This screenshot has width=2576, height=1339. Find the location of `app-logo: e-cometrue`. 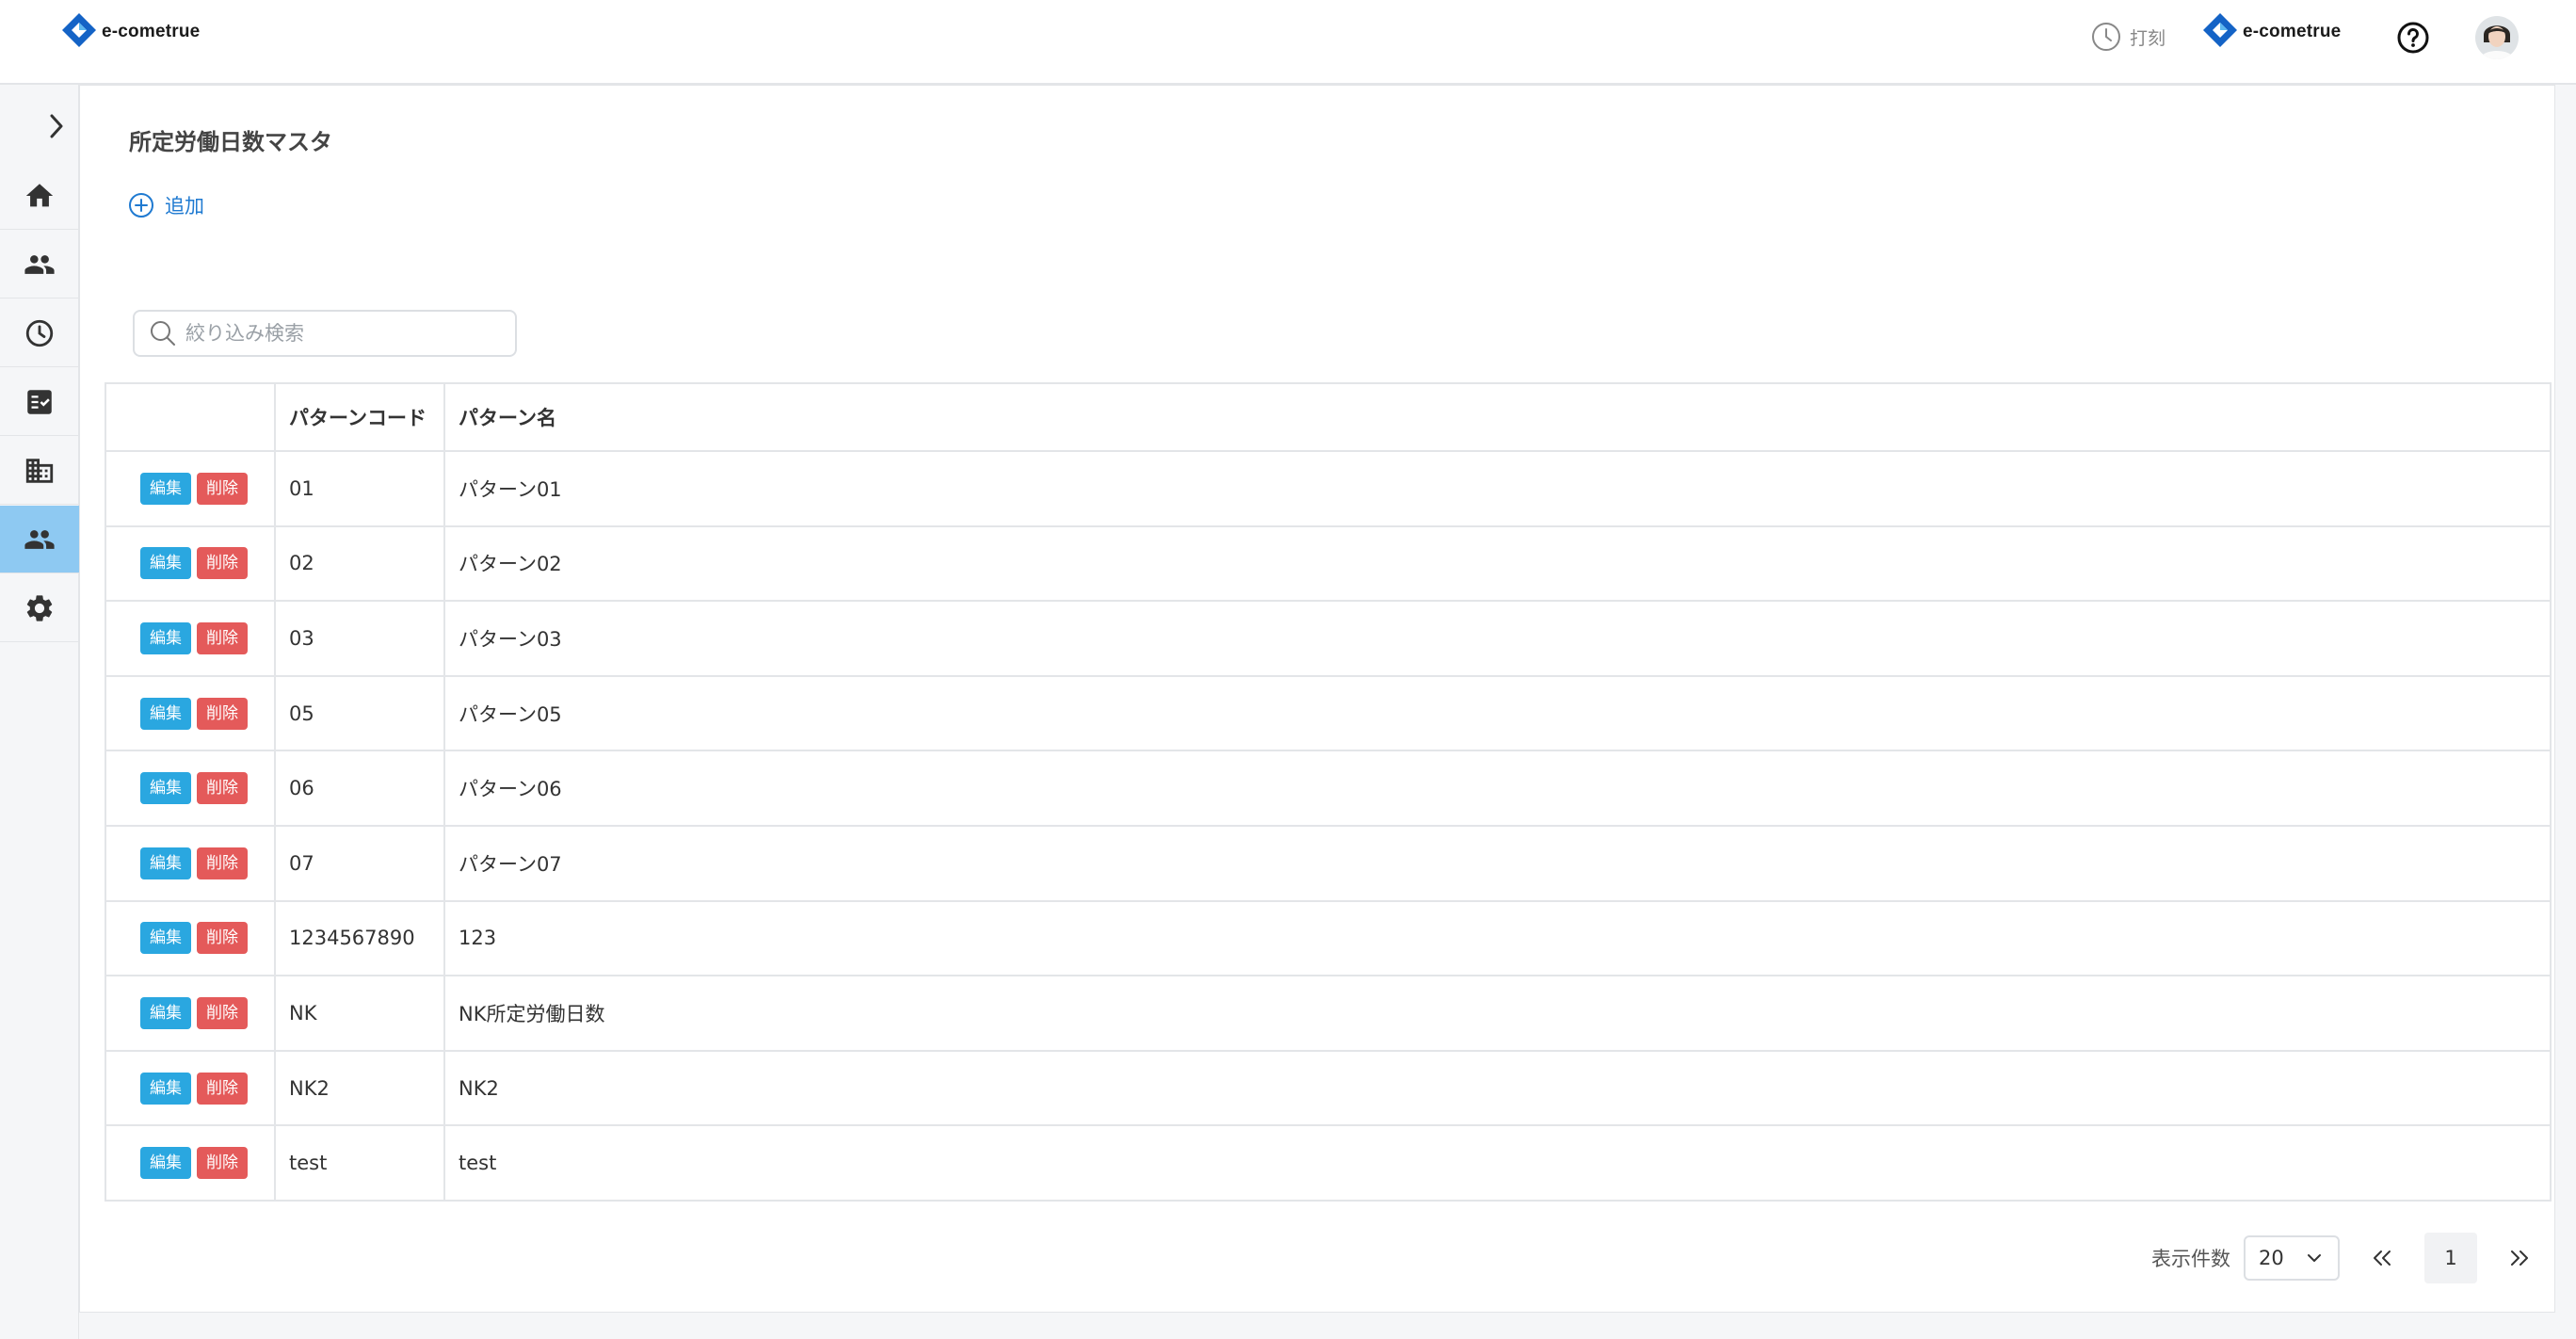

app-logo: e-cometrue is located at coordinates (130, 32).